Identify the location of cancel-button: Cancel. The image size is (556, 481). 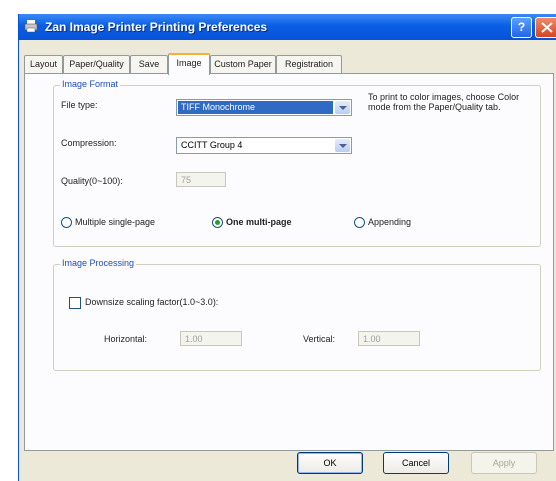
(416, 463).